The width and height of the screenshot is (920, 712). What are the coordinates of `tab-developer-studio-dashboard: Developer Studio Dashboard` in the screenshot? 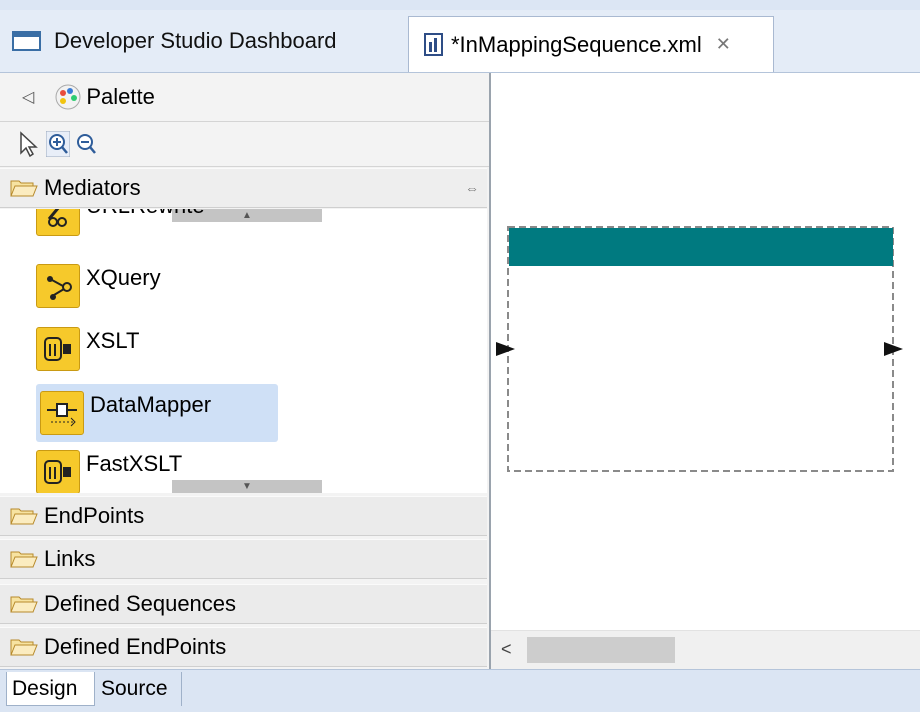 It's located at (209, 41).